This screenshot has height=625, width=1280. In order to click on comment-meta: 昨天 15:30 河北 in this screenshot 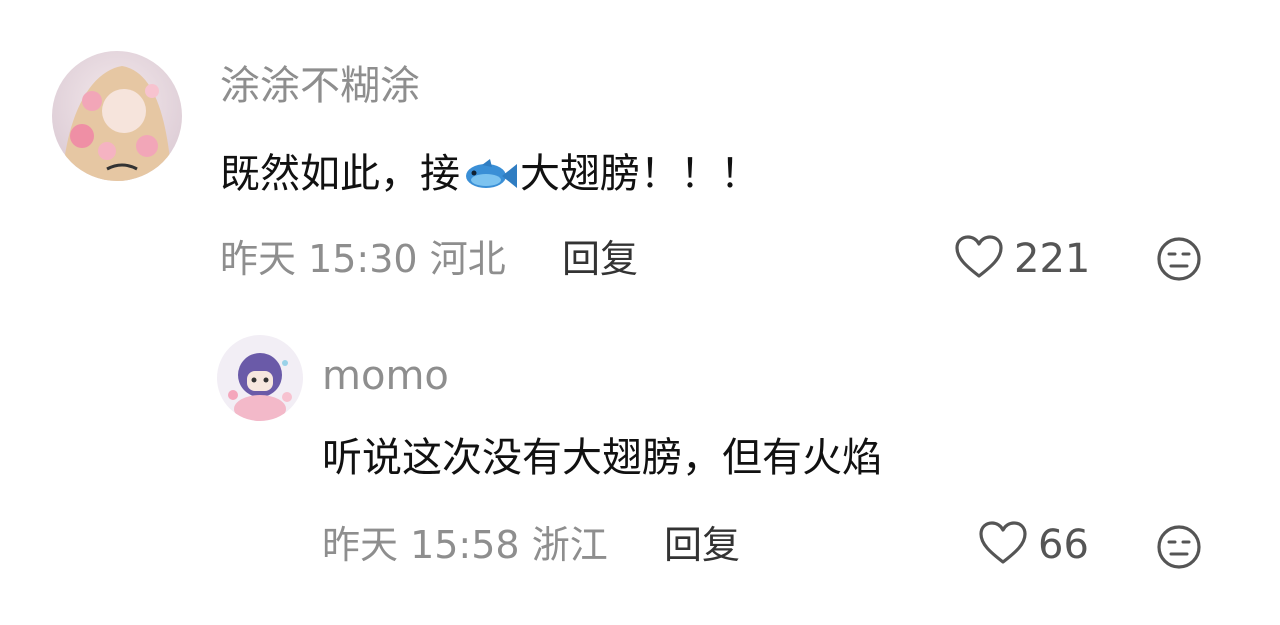, I will do `click(363, 259)`.